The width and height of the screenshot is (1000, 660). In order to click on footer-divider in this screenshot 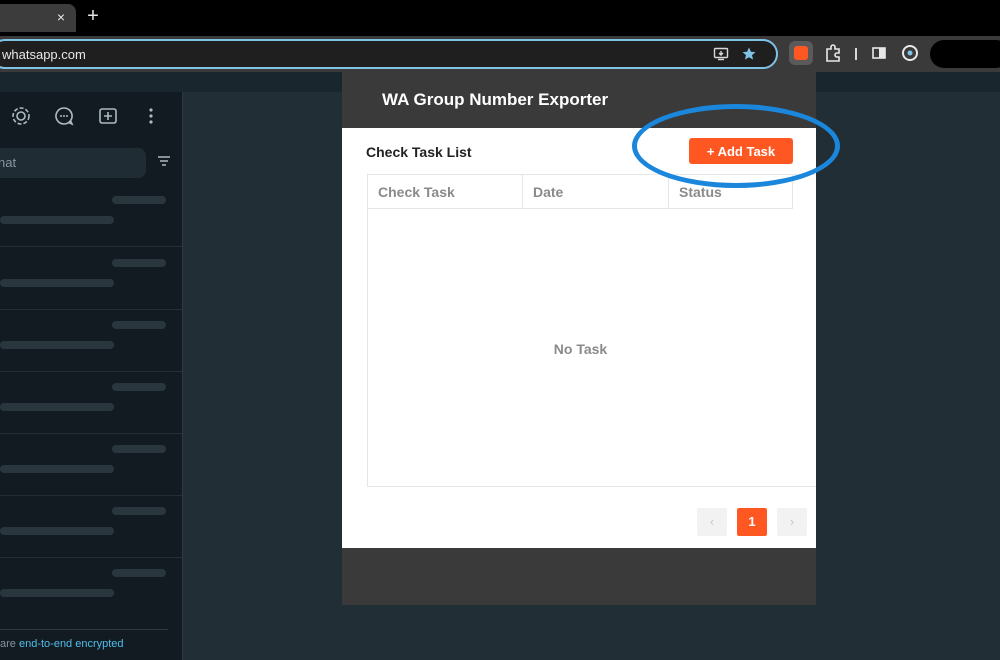, I will do `click(84, 629)`.